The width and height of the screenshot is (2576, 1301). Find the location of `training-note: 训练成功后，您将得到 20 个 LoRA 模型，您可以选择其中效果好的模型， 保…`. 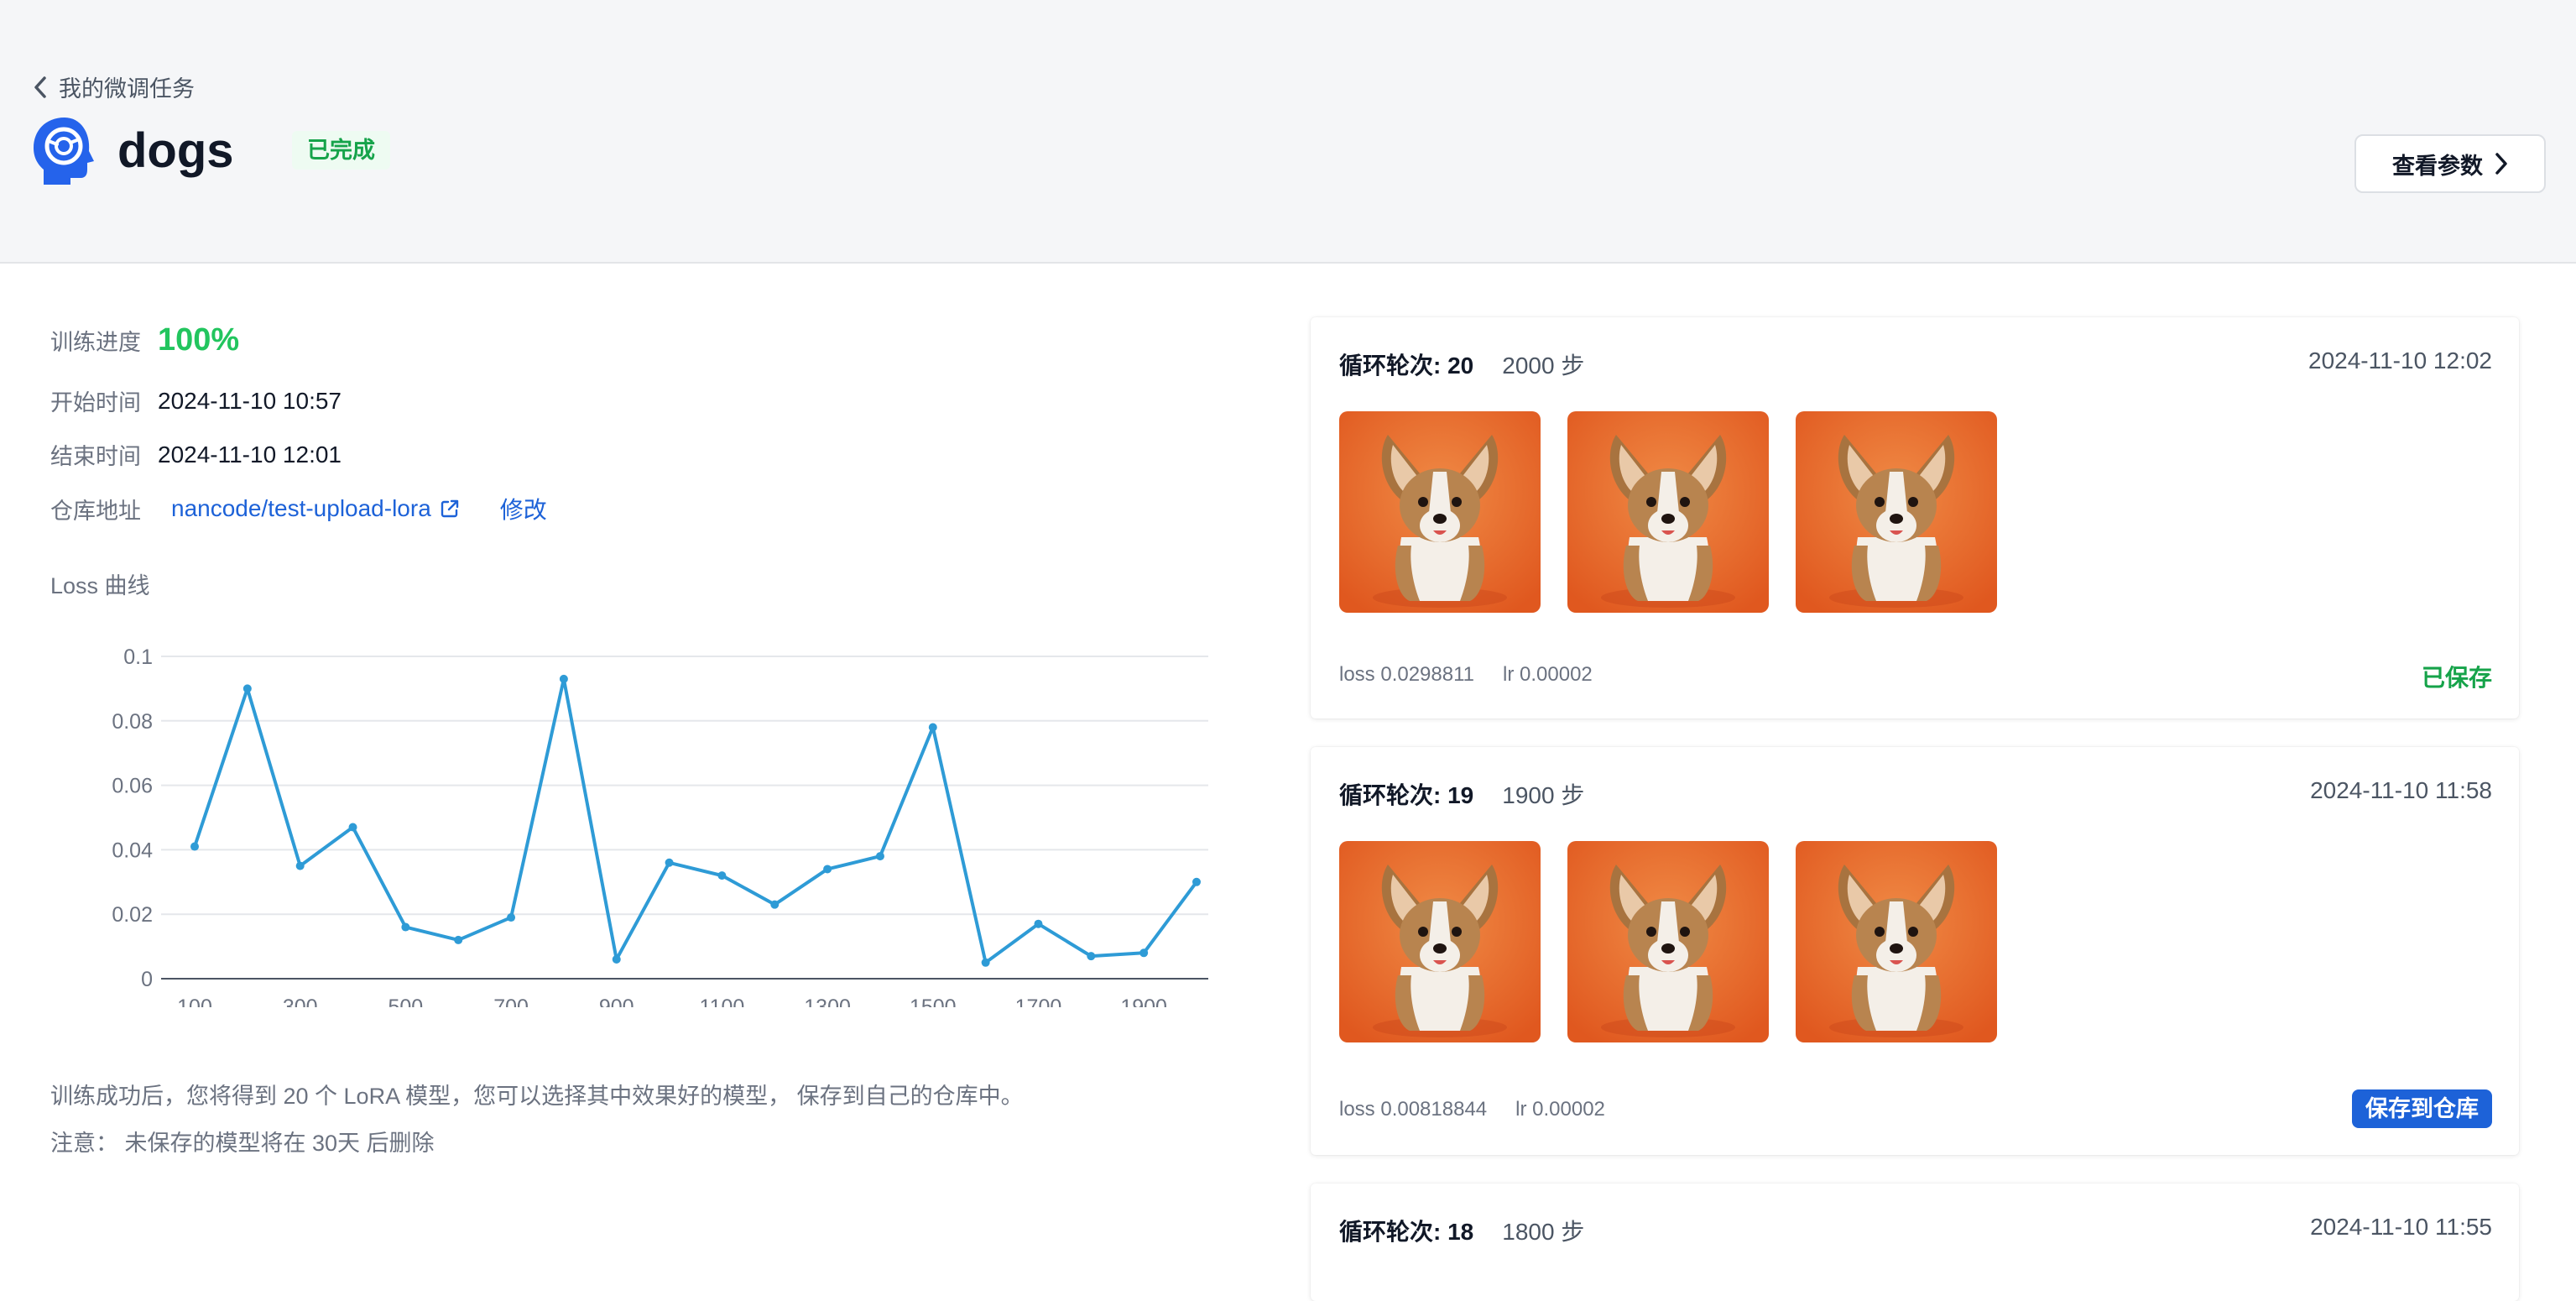

training-note: 训练成功后，您将得到 20 个 LoRA 模型，您可以选择其中效果好的模型， 保… is located at coordinates (537, 1096).